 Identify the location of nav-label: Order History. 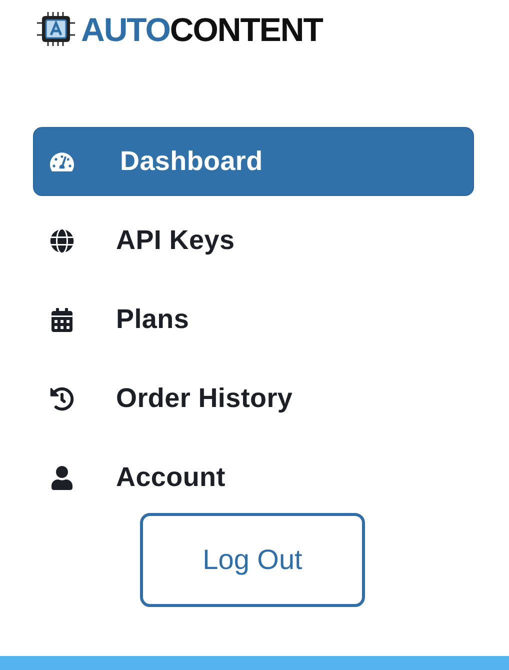
(204, 398).